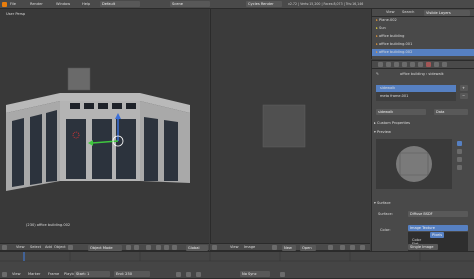 The width and height of the screenshot is (474, 279). I want to click on menu-render: Render, so click(36, 4).